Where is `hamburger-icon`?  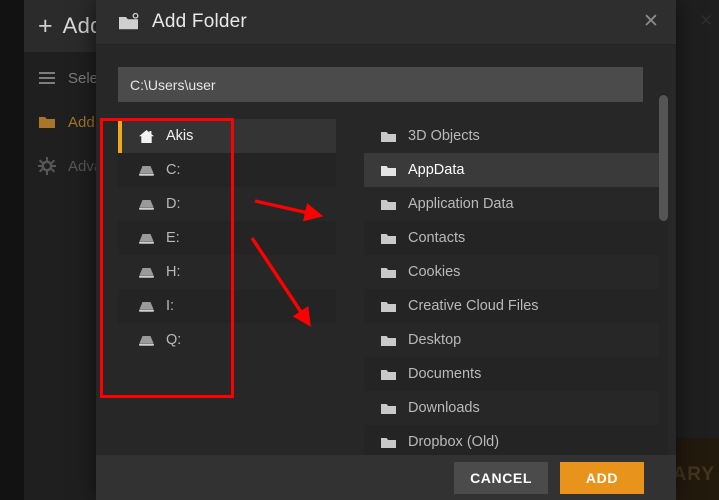 hamburger-icon is located at coordinates (47, 78).